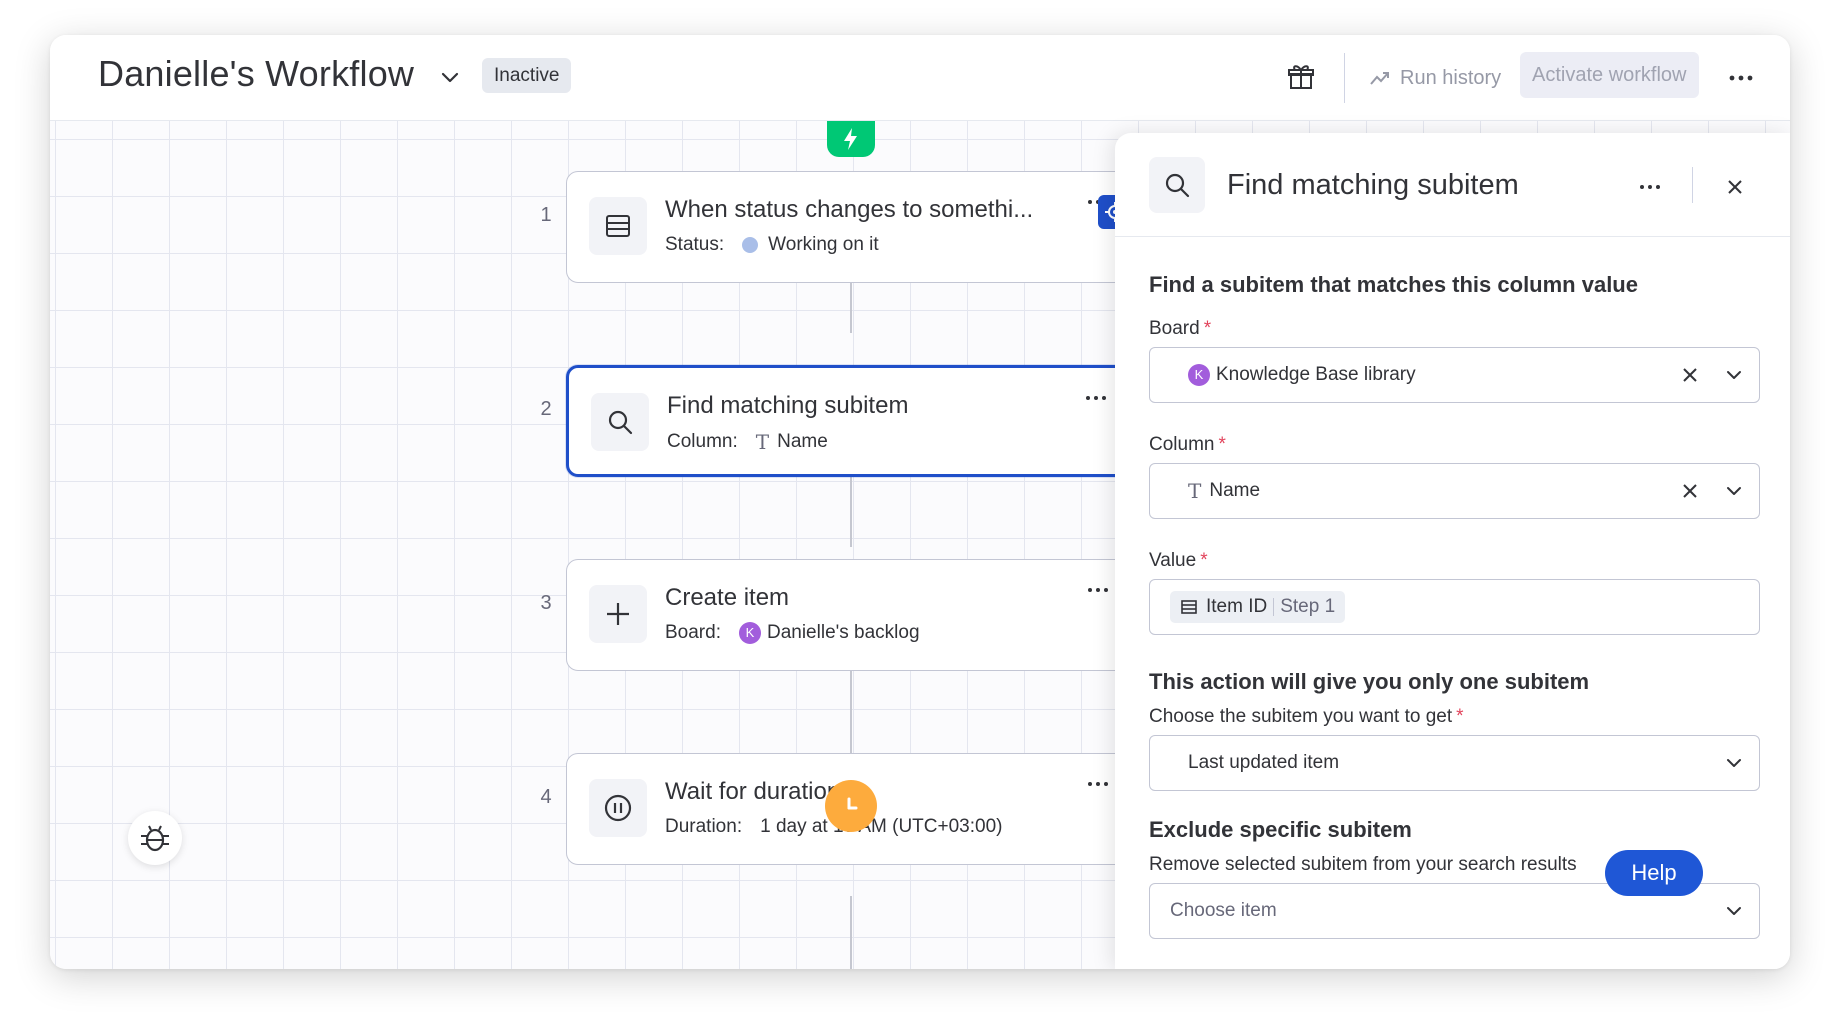 This screenshot has height=1032, width=1834. What do you see at coordinates (1692, 185) in the screenshot?
I see `panel-divider` at bounding box center [1692, 185].